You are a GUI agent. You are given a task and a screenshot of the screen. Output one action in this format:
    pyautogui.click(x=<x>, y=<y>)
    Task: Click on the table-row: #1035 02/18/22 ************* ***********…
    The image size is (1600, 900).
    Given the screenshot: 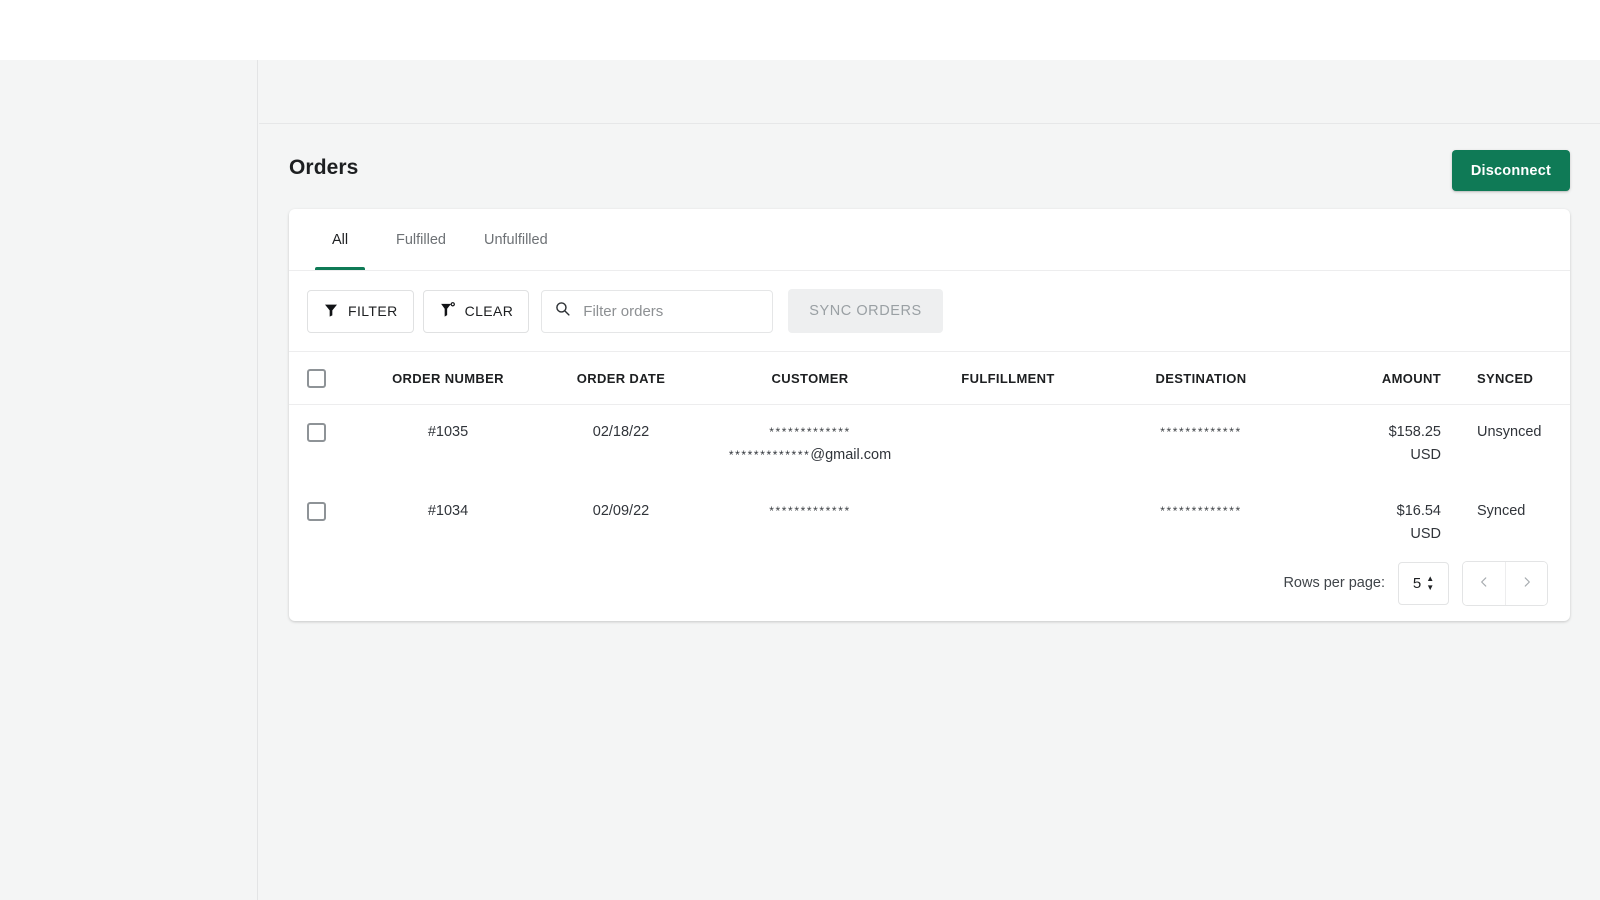 What is the action you would take?
    pyautogui.click(x=929, y=444)
    